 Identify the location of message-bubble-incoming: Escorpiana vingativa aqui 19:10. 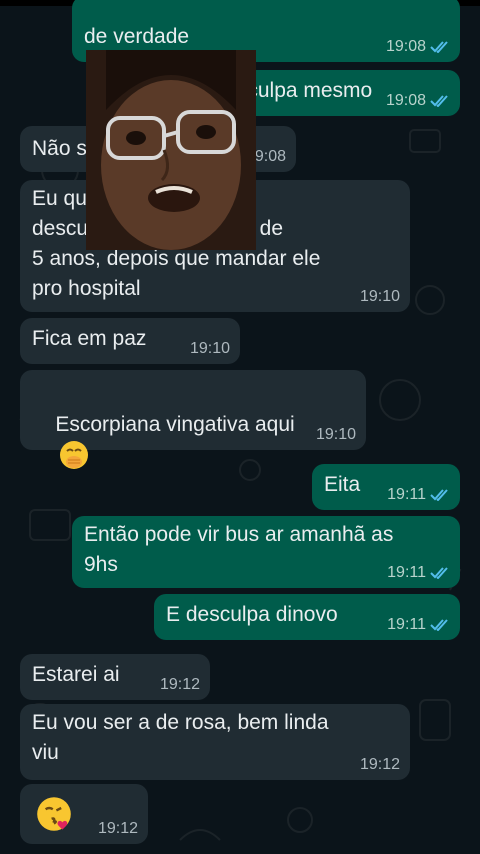
(193, 420).